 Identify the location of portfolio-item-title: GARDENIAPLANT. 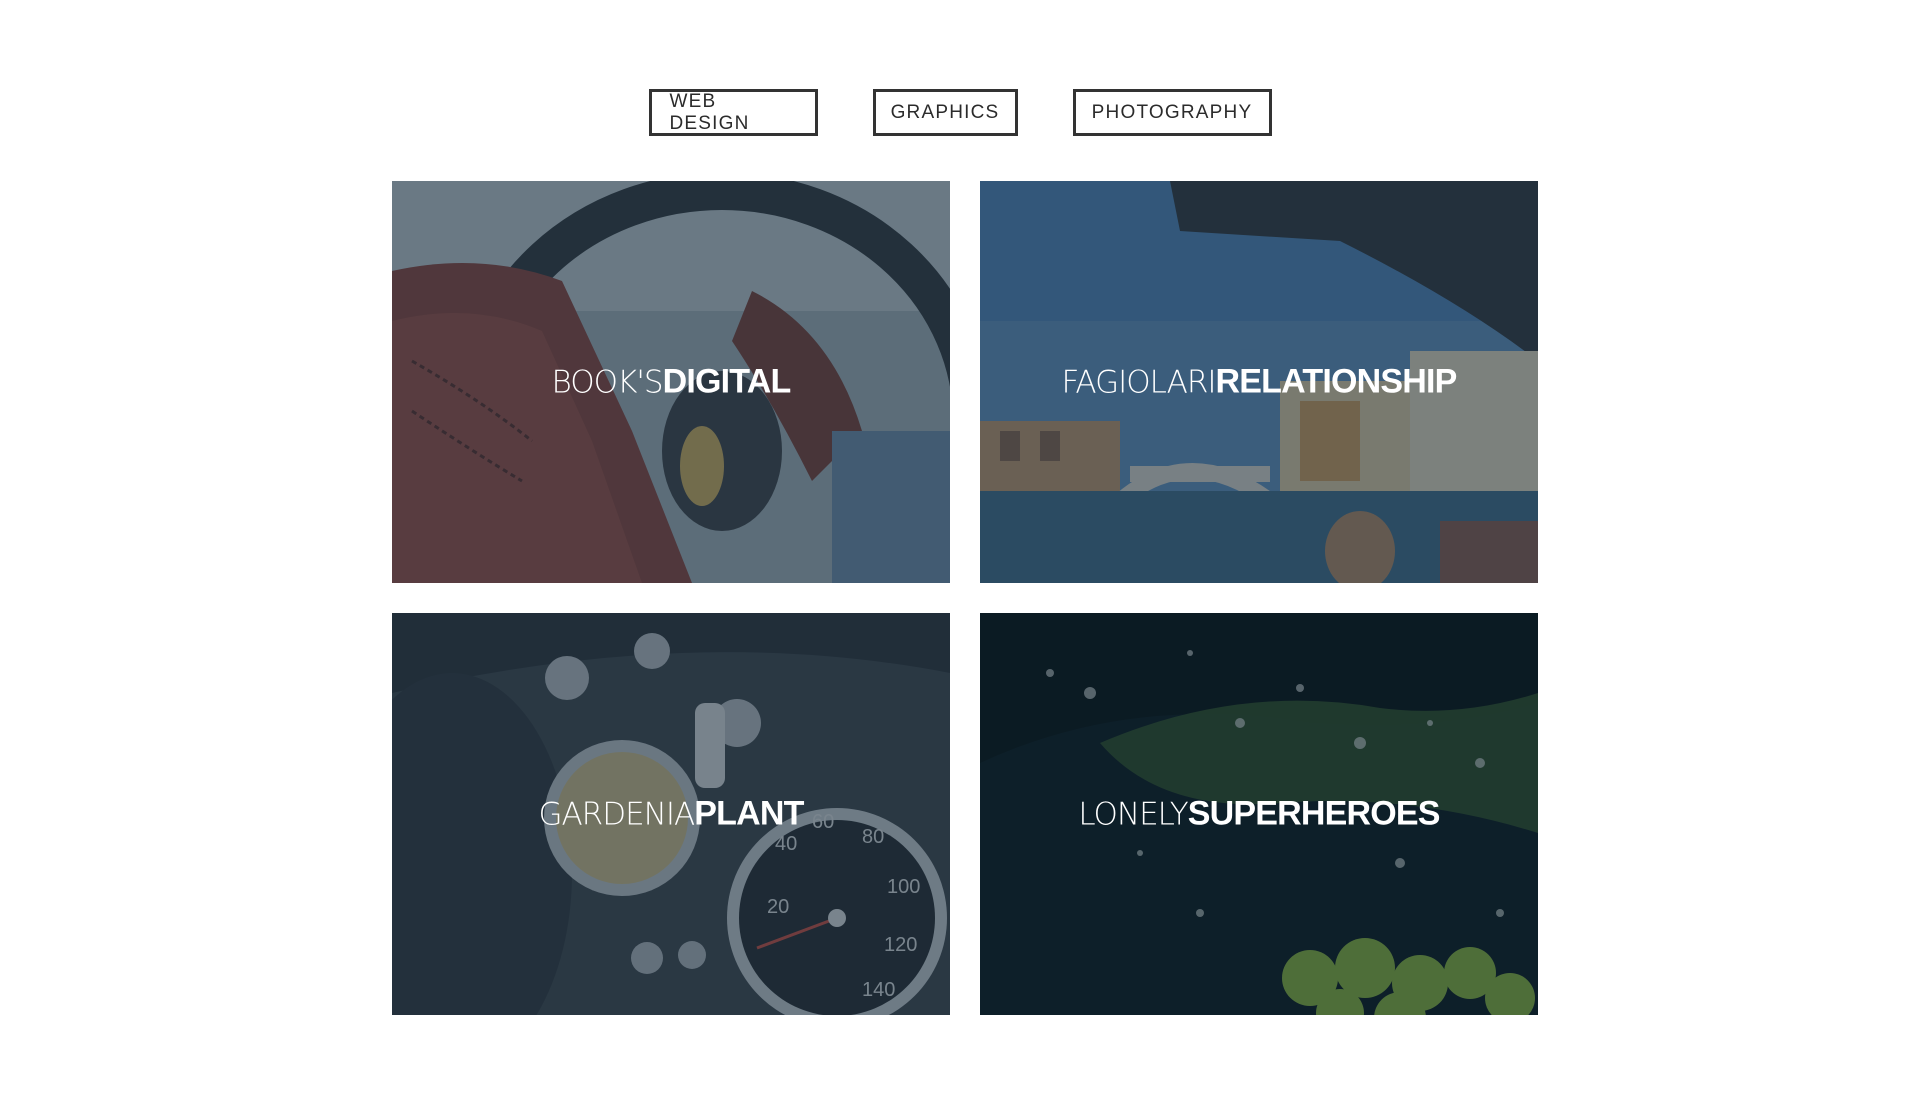
(671, 814).